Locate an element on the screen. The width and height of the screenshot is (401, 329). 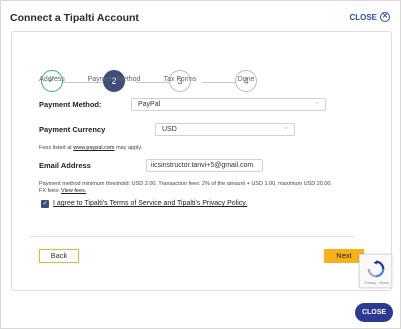
close-header-label: CLOSE is located at coordinates (363, 17).